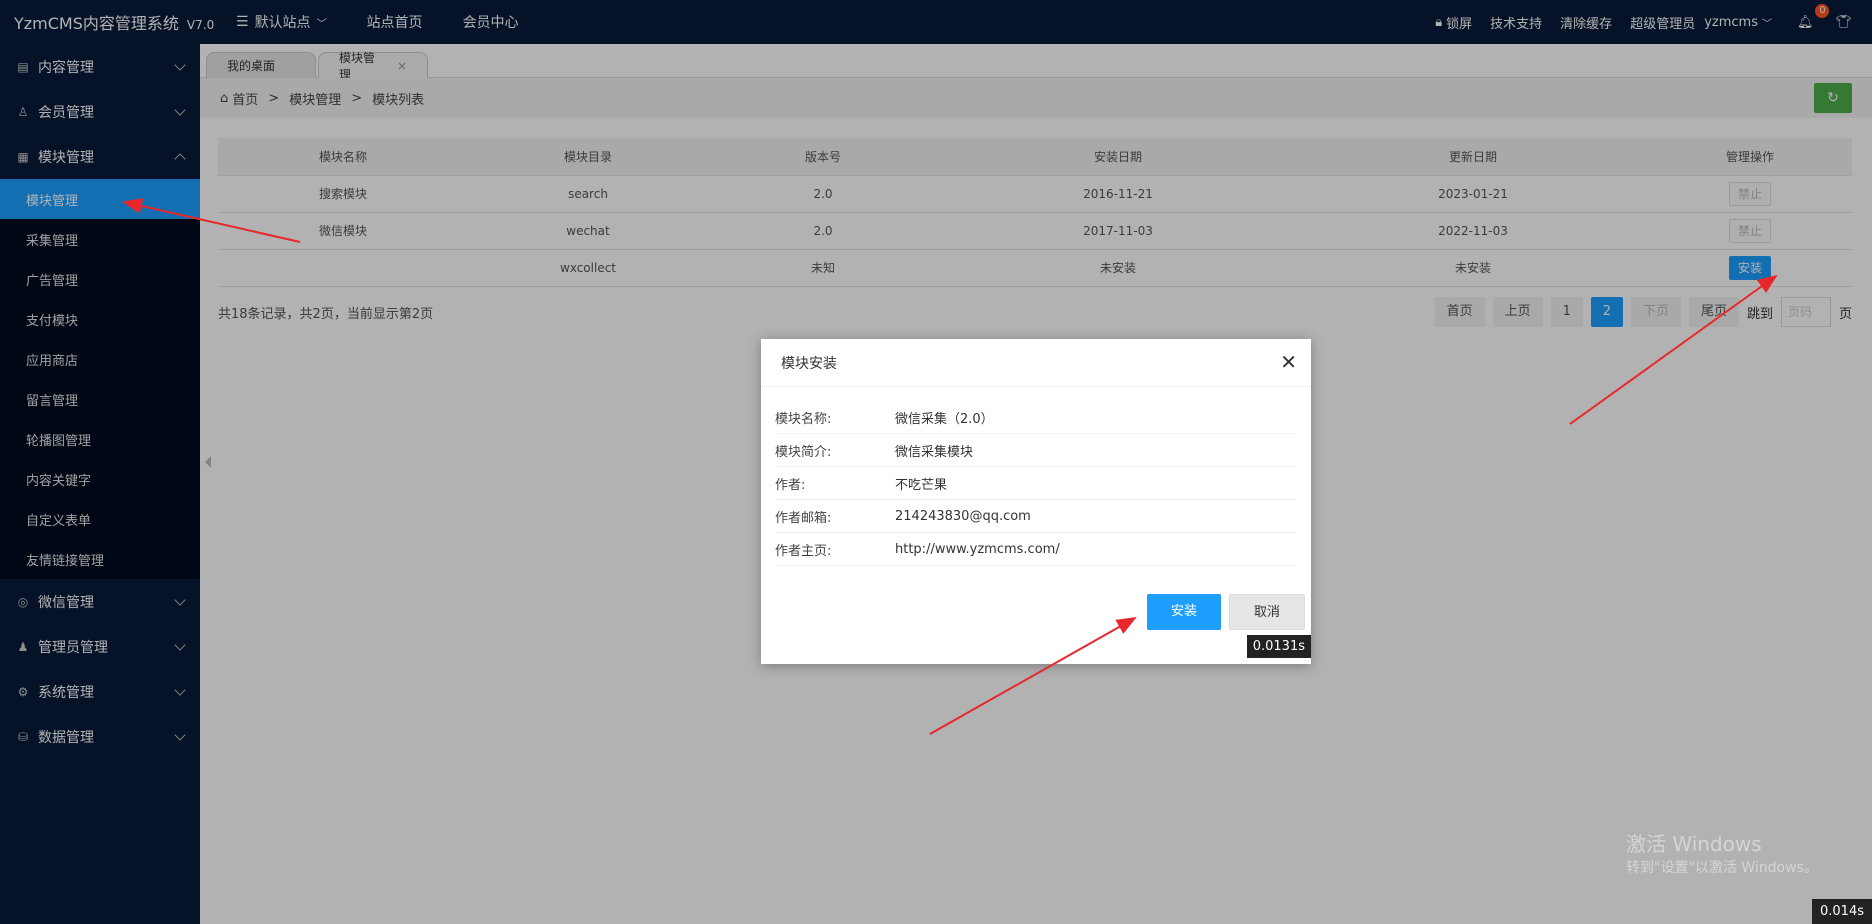 The width and height of the screenshot is (1872, 924). I want to click on close-icon: ✕, so click(1288, 362).